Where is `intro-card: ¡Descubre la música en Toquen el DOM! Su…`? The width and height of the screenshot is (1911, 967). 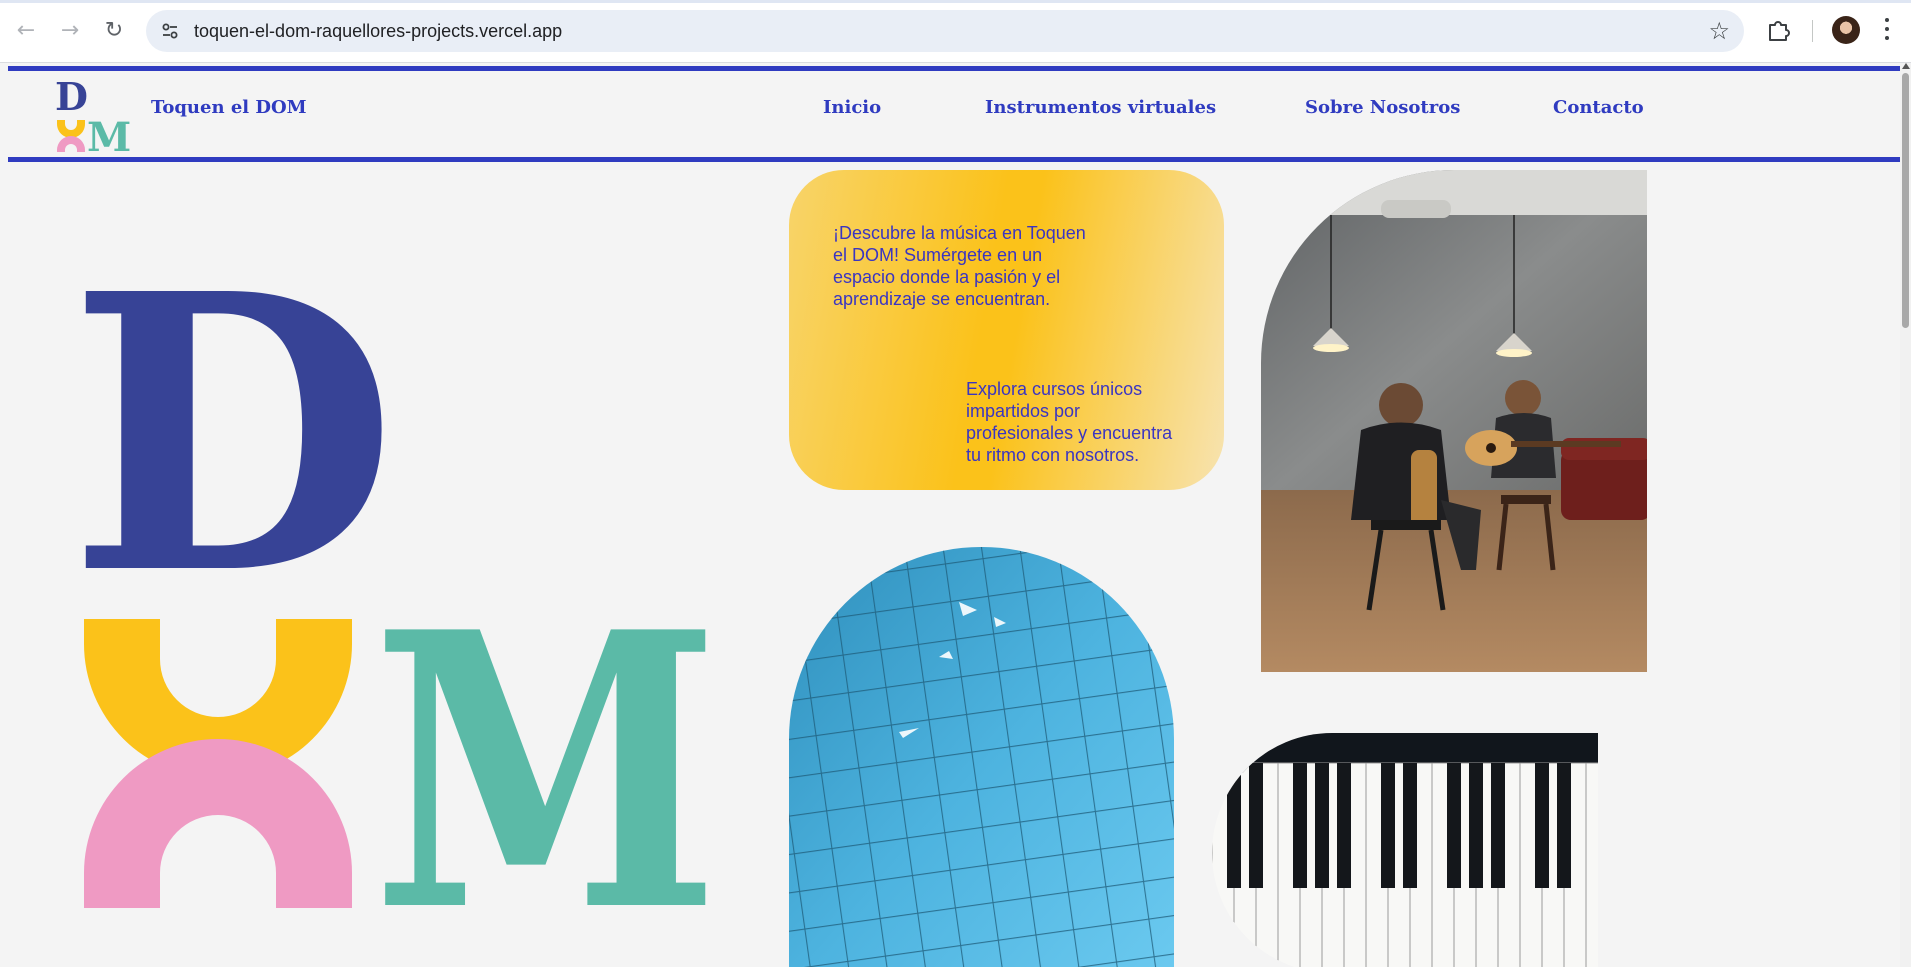
intro-card: ¡Descubre la música en Toquen el DOM! Su… is located at coordinates (1006, 330).